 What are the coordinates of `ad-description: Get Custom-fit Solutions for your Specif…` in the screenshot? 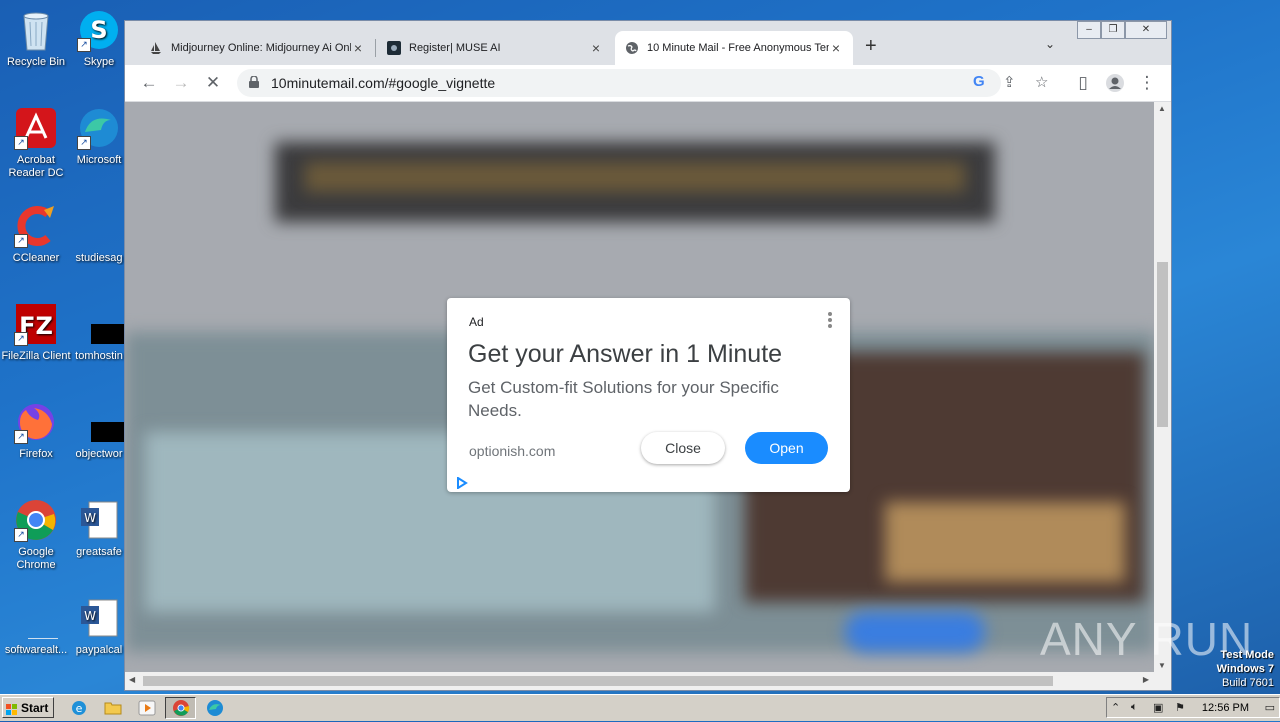 It's located at (623, 399).